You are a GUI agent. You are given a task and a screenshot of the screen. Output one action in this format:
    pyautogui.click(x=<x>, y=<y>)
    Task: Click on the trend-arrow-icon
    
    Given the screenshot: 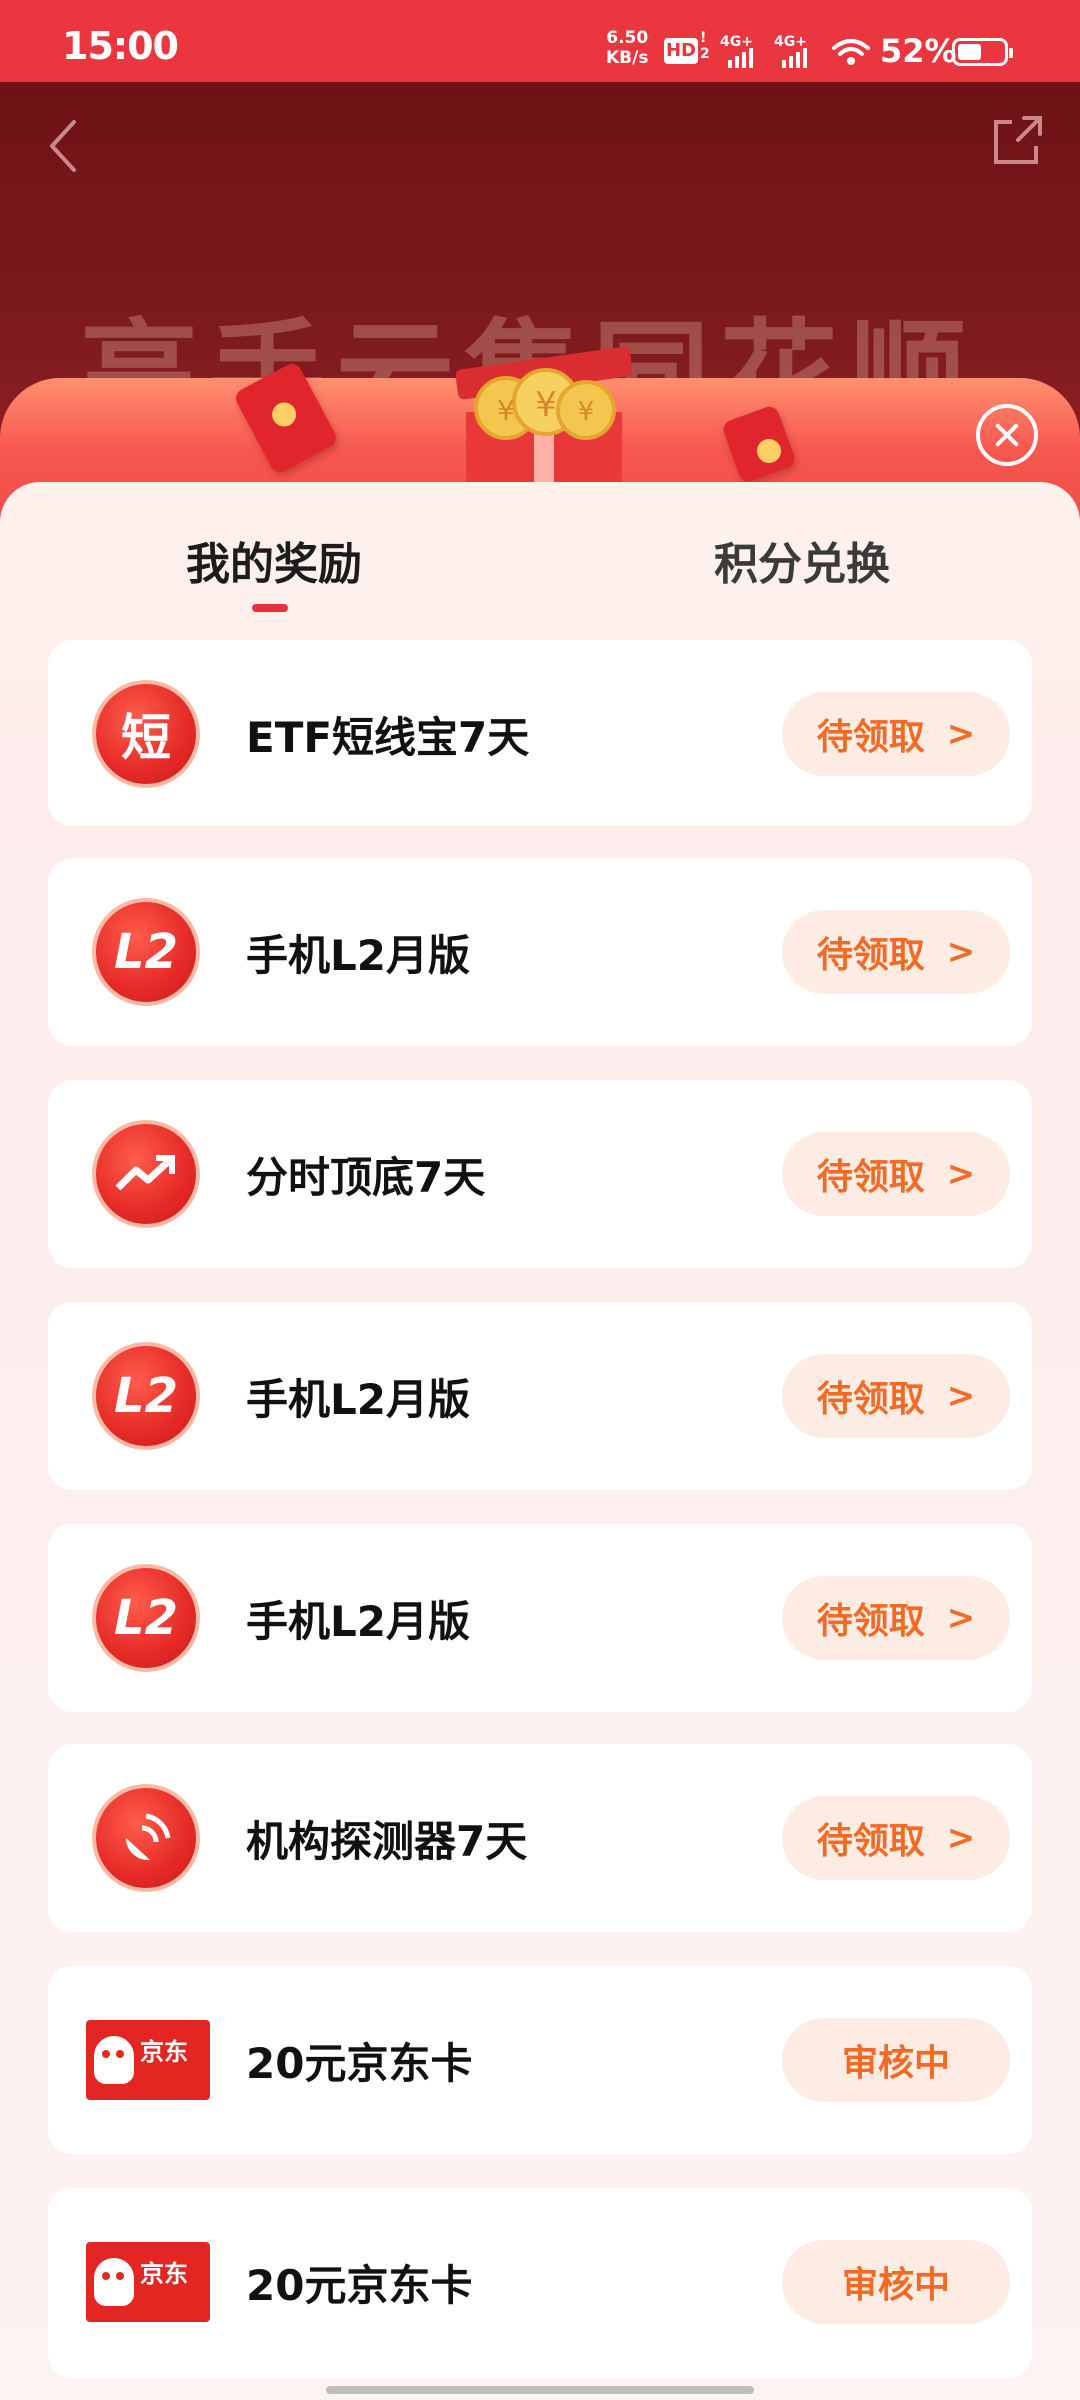 What is the action you would take?
    pyautogui.click(x=145, y=1173)
    